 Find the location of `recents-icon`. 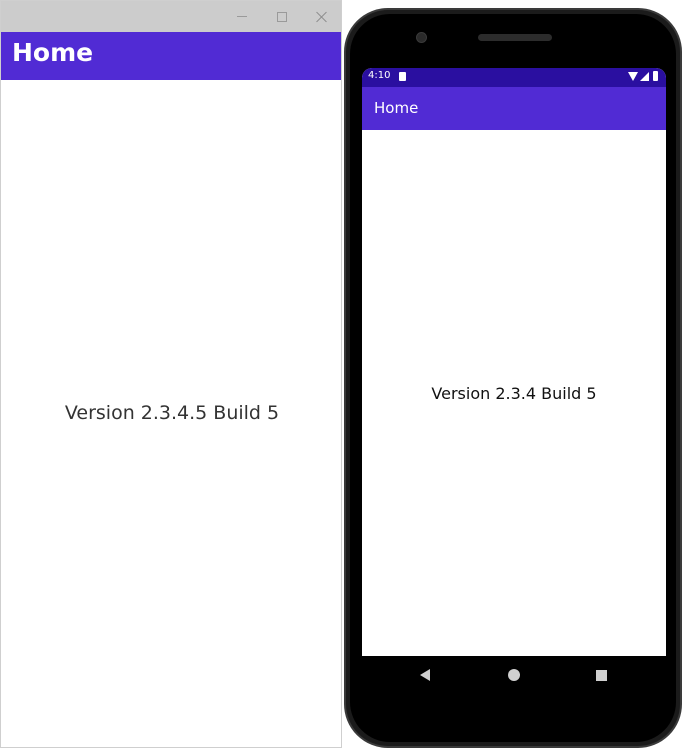

recents-icon is located at coordinates (601, 675).